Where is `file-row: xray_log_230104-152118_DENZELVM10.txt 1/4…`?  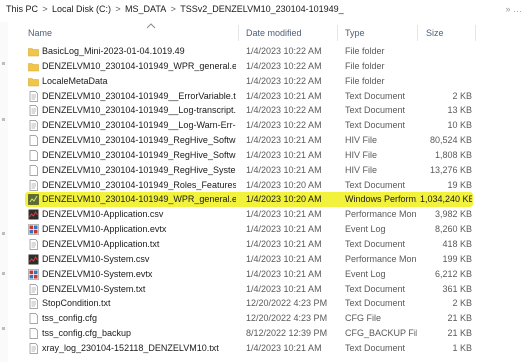
file-row: xray_log_230104-152118_DENZELVM10.txt 1/4… is located at coordinates (264, 348).